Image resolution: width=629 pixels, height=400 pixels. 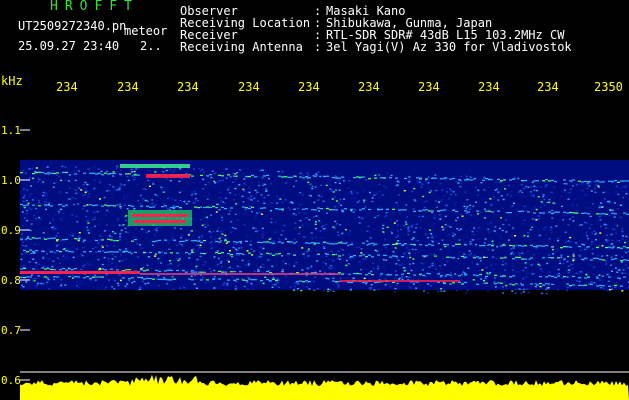 What do you see at coordinates (151, 46) in the screenshot?
I see `minute-mark: 2..` at bounding box center [151, 46].